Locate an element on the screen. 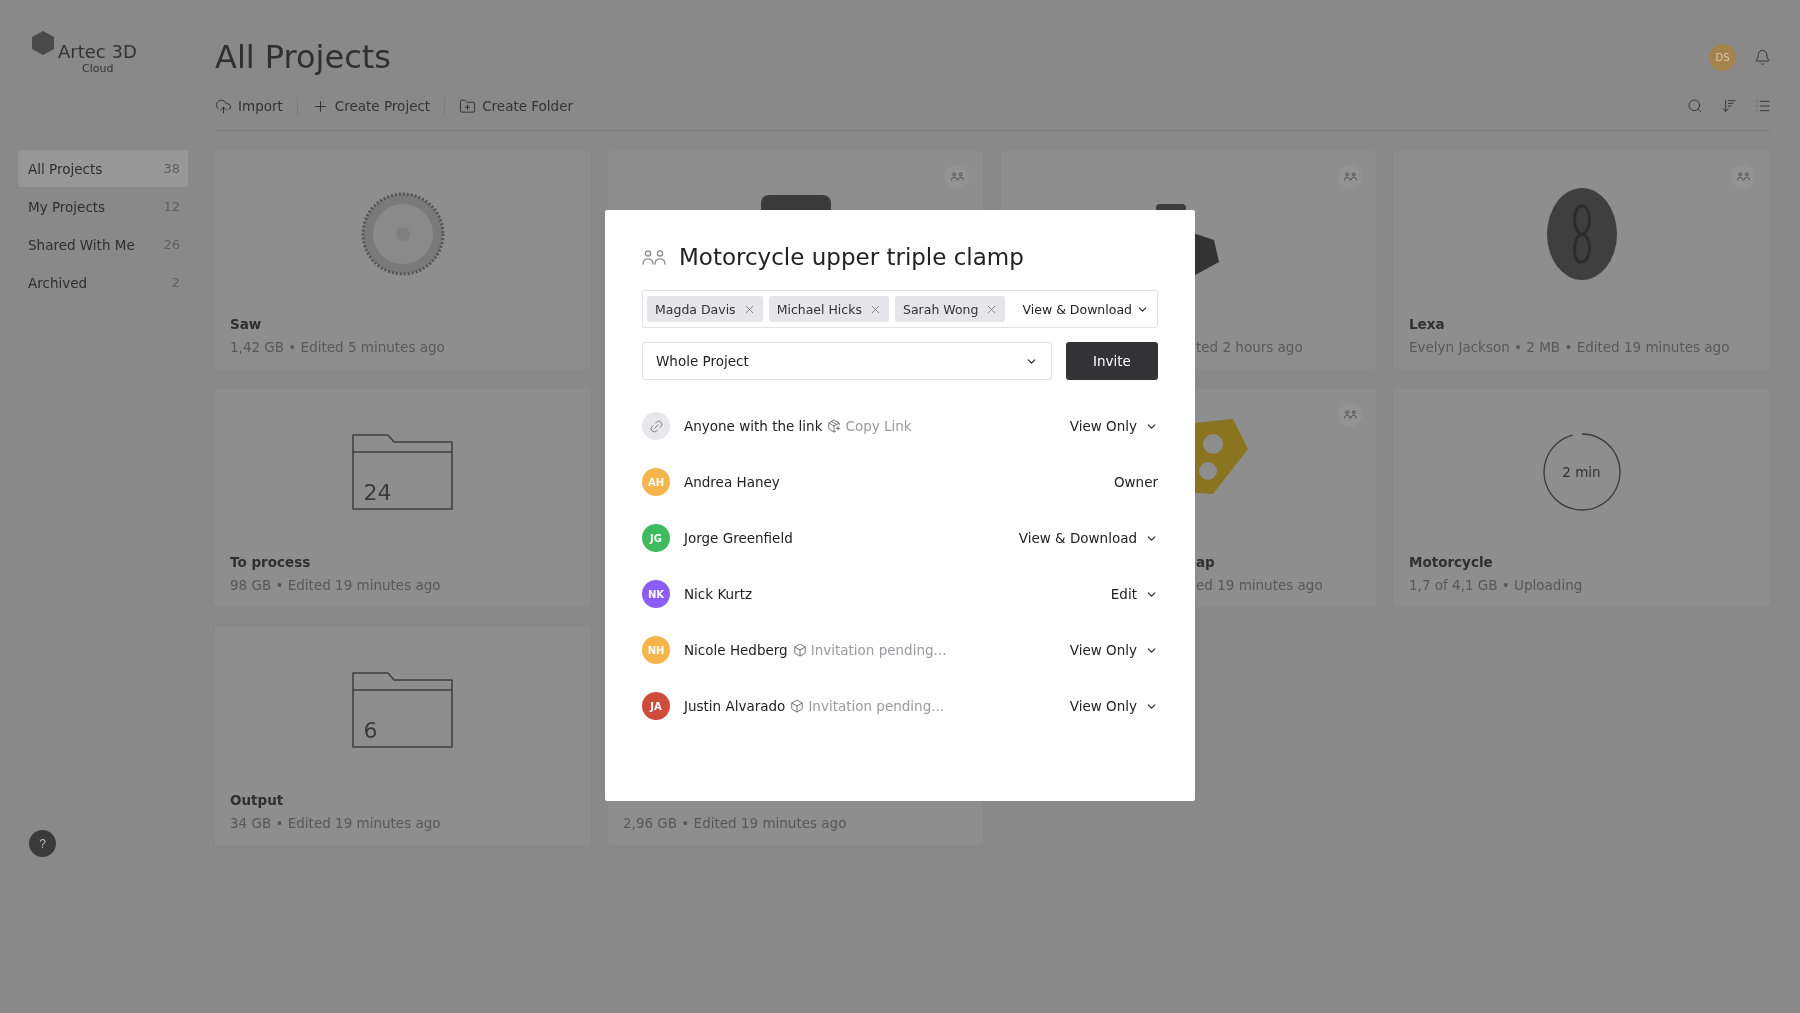 Image resolution: width=1800 pixels, height=1013 pixels. card-title: Output is located at coordinates (257, 800).